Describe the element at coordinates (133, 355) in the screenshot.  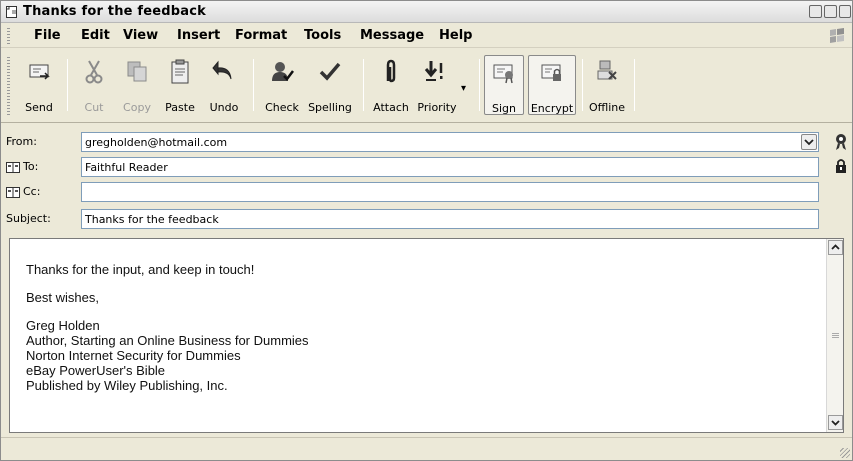
I see `body-line: Norton Internet Security for Dummies` at that location.